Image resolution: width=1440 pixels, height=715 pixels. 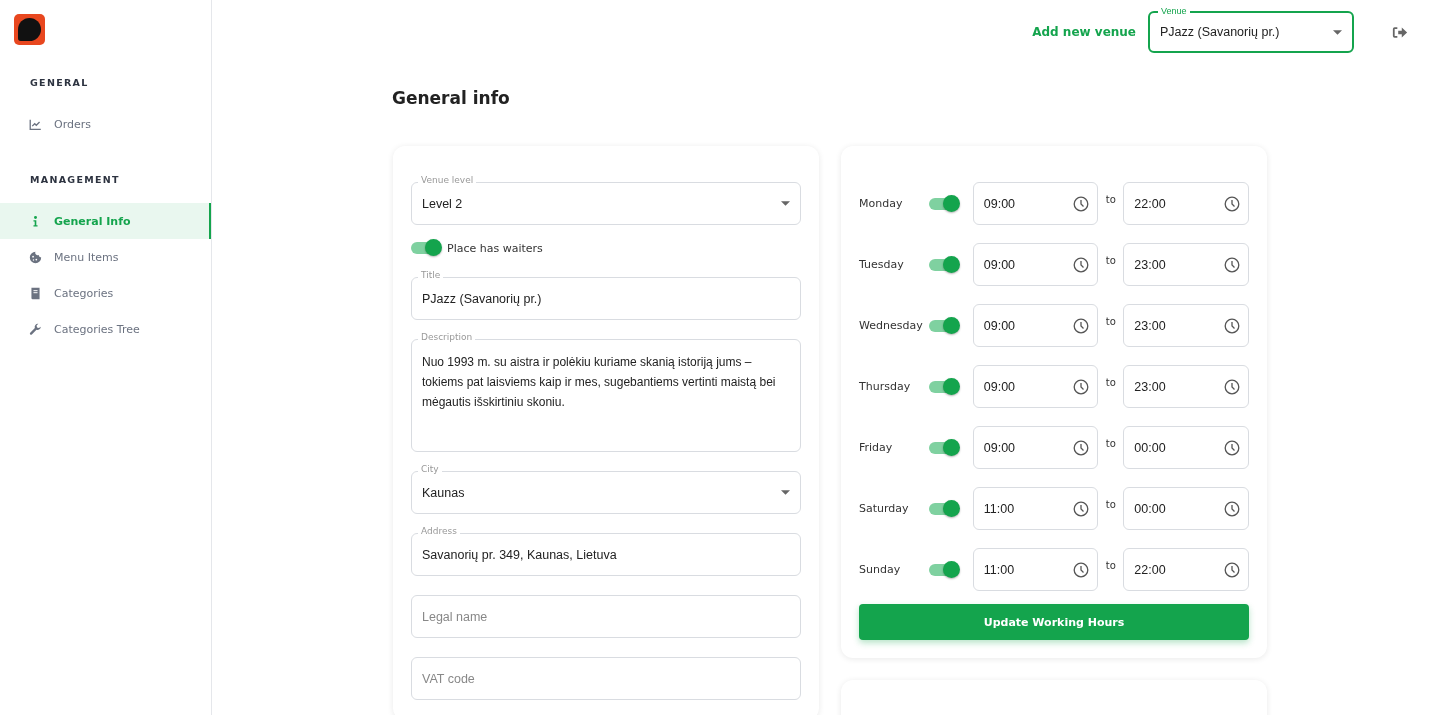 What do you see at coordinates (884, 508) in the screenshot?
I see `day-label: Saturday` at bounding box center [884, 508].